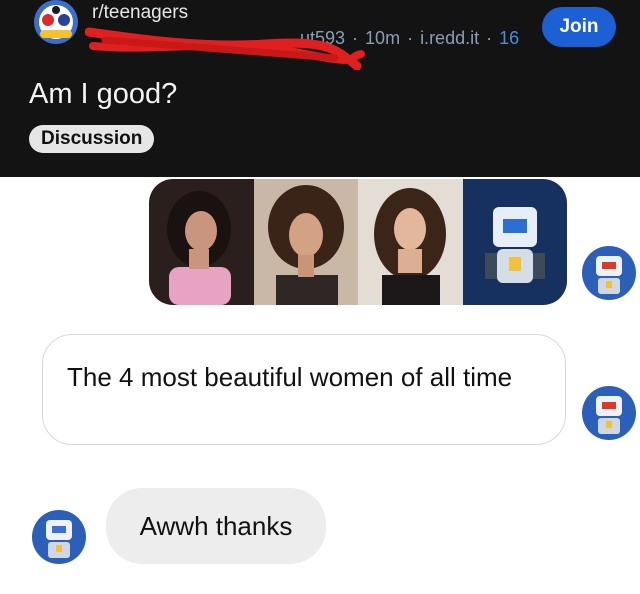 The width and height of the screenshot is (640, 594). Describe the element at coordinates (383, 38) in the screenshot. I see `post-time: 10m` at that location.